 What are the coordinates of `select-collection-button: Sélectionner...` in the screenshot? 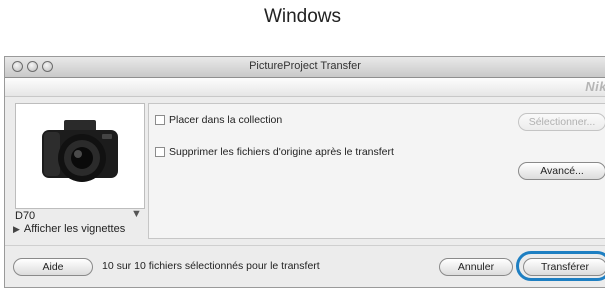 It's located at (561, 122).